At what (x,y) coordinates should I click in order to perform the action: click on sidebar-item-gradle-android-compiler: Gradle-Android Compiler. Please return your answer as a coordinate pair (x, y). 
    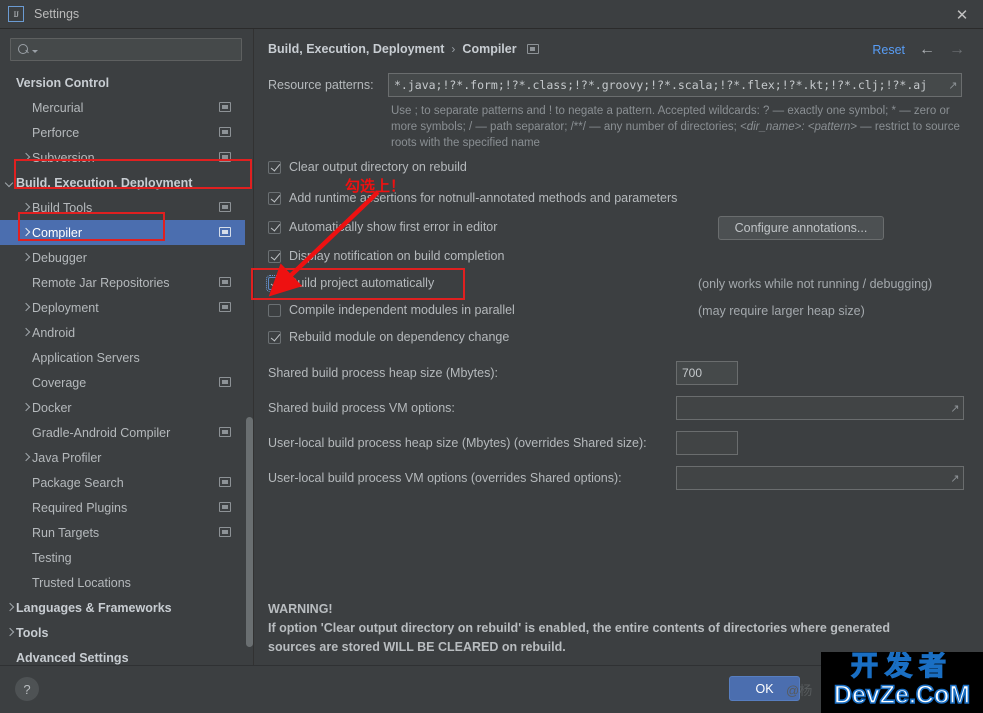
    Looking at the image, I should click on (122, 432).